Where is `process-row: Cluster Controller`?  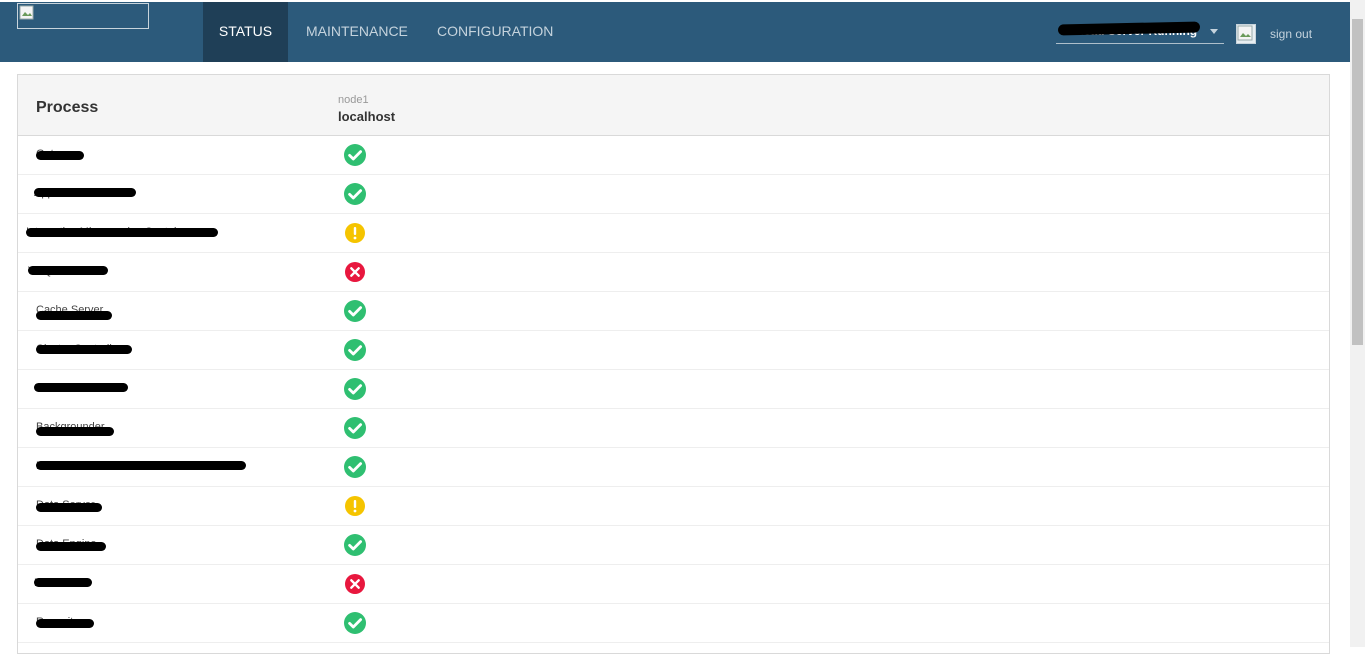 process-row: Cluster Controller is located at coordinates (673, 350).